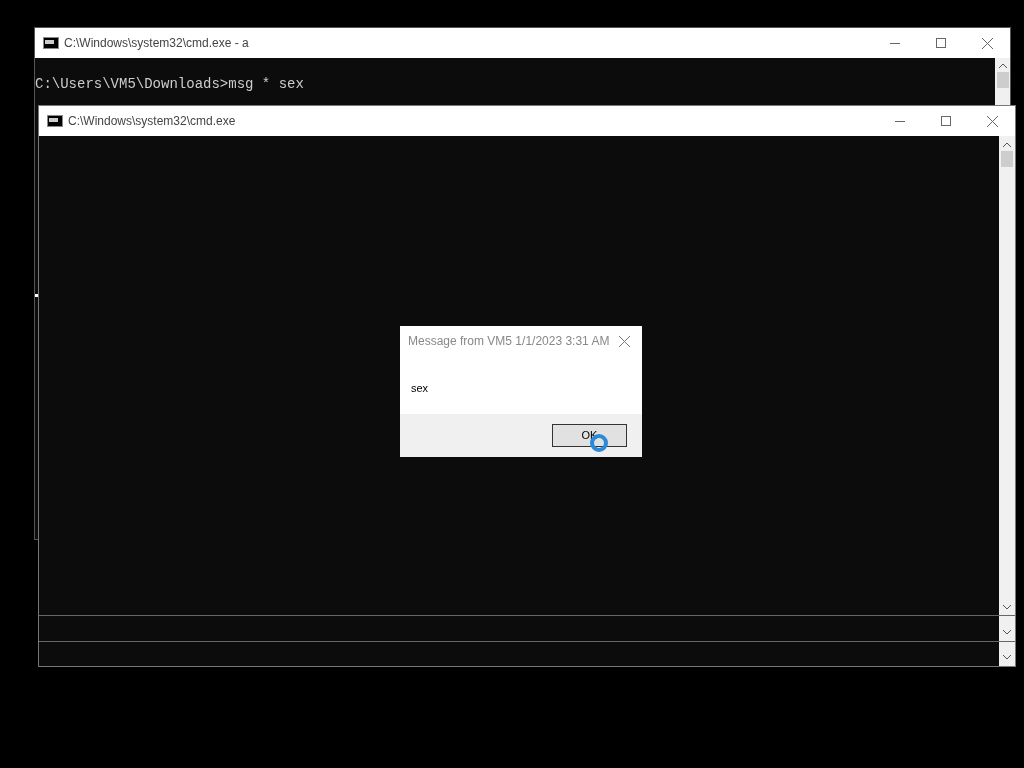 This screenshot has width=1024, height=768. Describe the element at coordinates (156, 43) in the screenshot. I see `window-title: C:\Windows\system32\cmd.exe - a` at that location.